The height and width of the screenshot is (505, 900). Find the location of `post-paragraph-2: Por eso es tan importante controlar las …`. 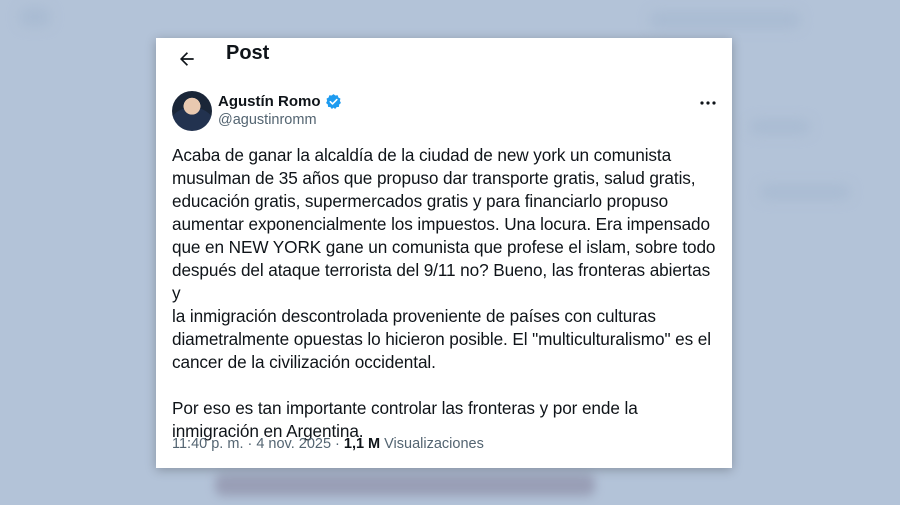

post-paragraph-2: Por eso es tan importante controlar las … is located at coordinates (405, 419).